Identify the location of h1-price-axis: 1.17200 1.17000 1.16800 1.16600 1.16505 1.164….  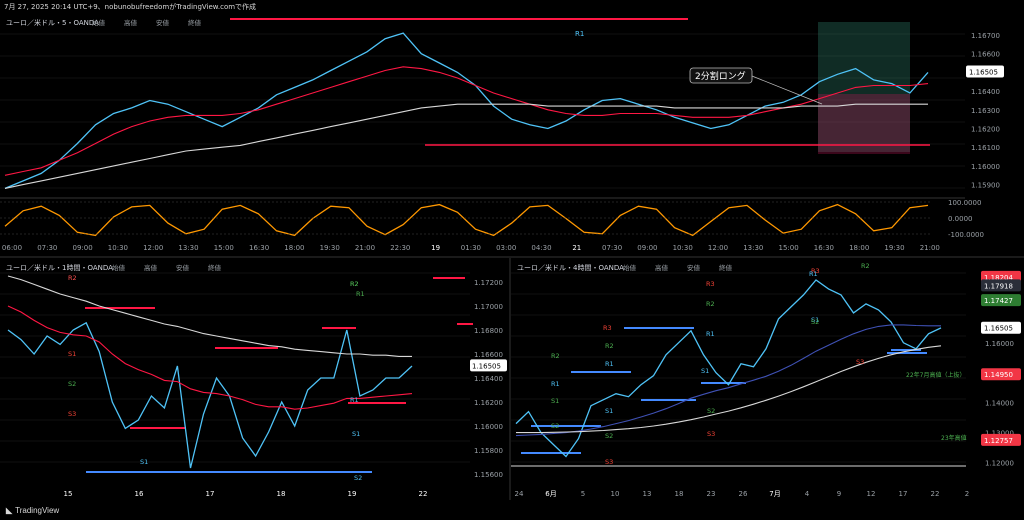
(488, 379).